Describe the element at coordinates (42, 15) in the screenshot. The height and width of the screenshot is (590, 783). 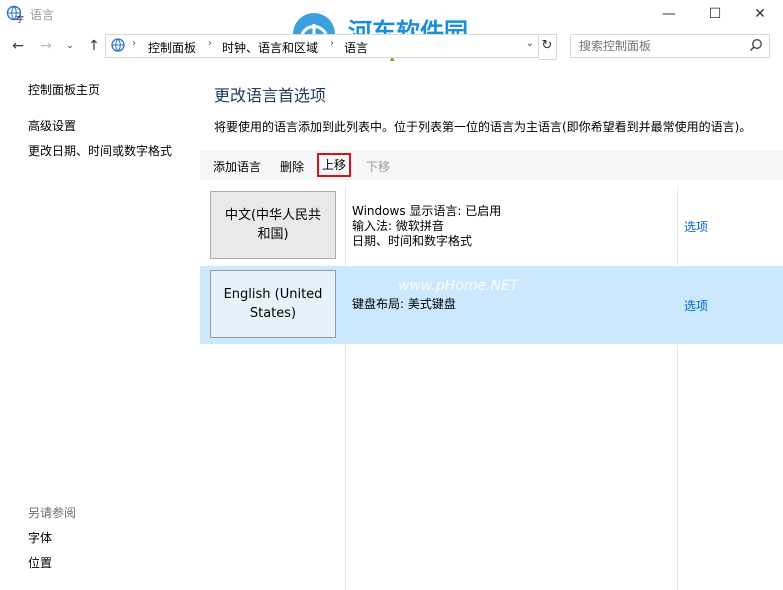
I see `window-title: 语言` at that location.